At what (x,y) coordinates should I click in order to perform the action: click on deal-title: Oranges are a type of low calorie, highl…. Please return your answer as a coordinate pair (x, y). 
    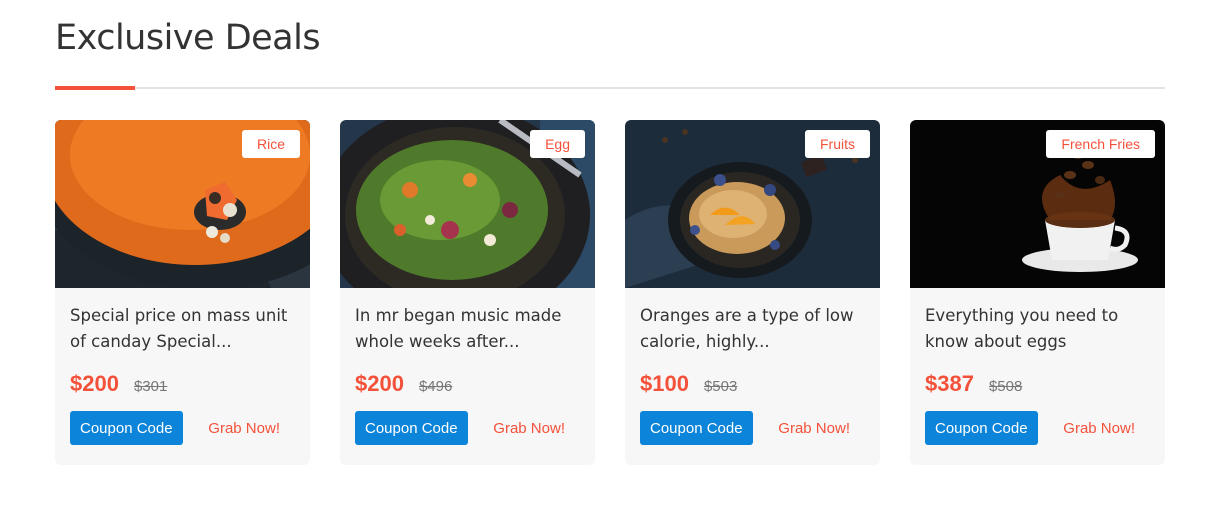
    Looking at the image, I should click on (752, 329).